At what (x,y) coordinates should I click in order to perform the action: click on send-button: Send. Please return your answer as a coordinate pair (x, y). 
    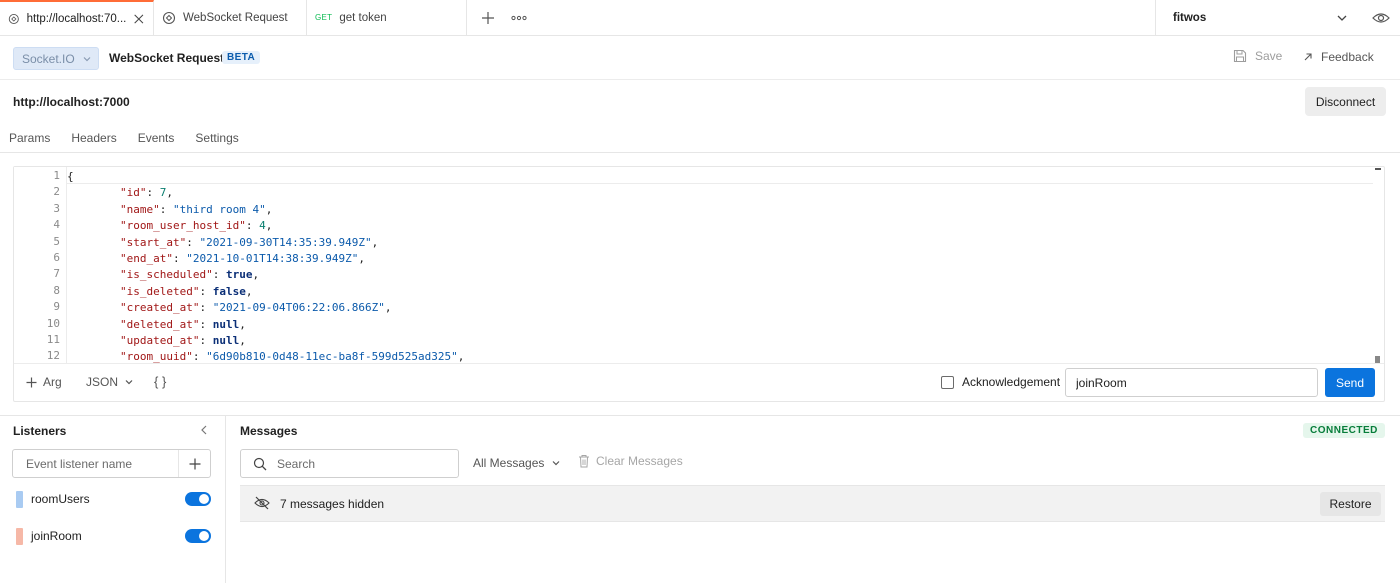
    Looking at the image, I should click on (1350, 382).